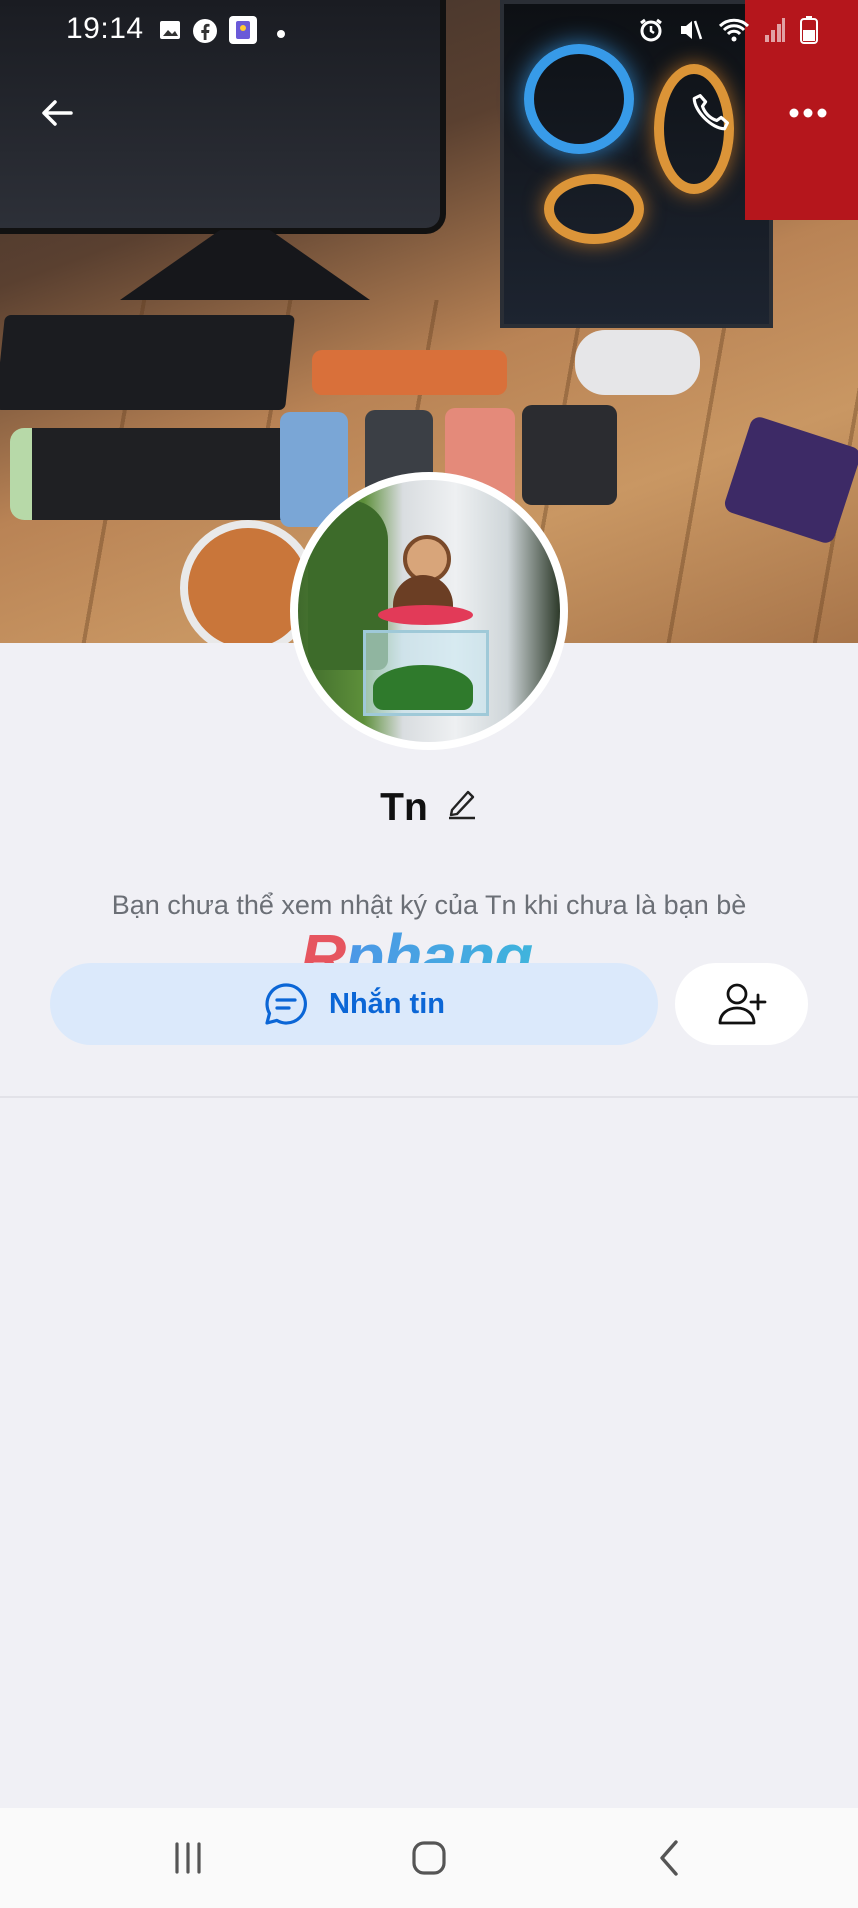  I want to click on cover-console, so click(158, 474).